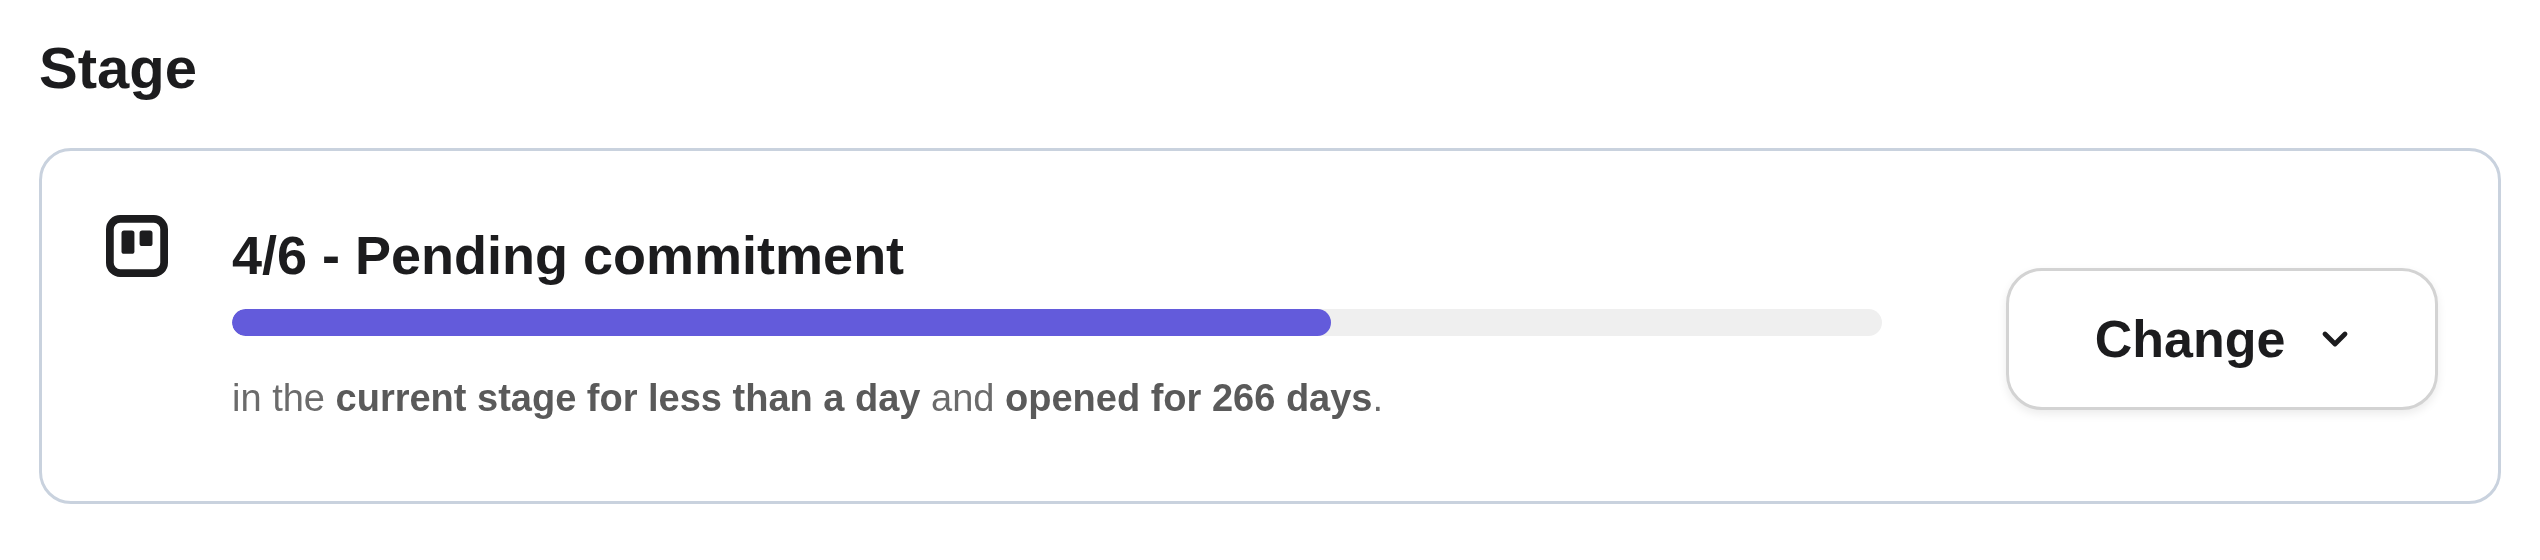  What do you see at coordinates (118, 68) in the screenshot?
I see `section-title: Stage` at bounding box center [118, 68].